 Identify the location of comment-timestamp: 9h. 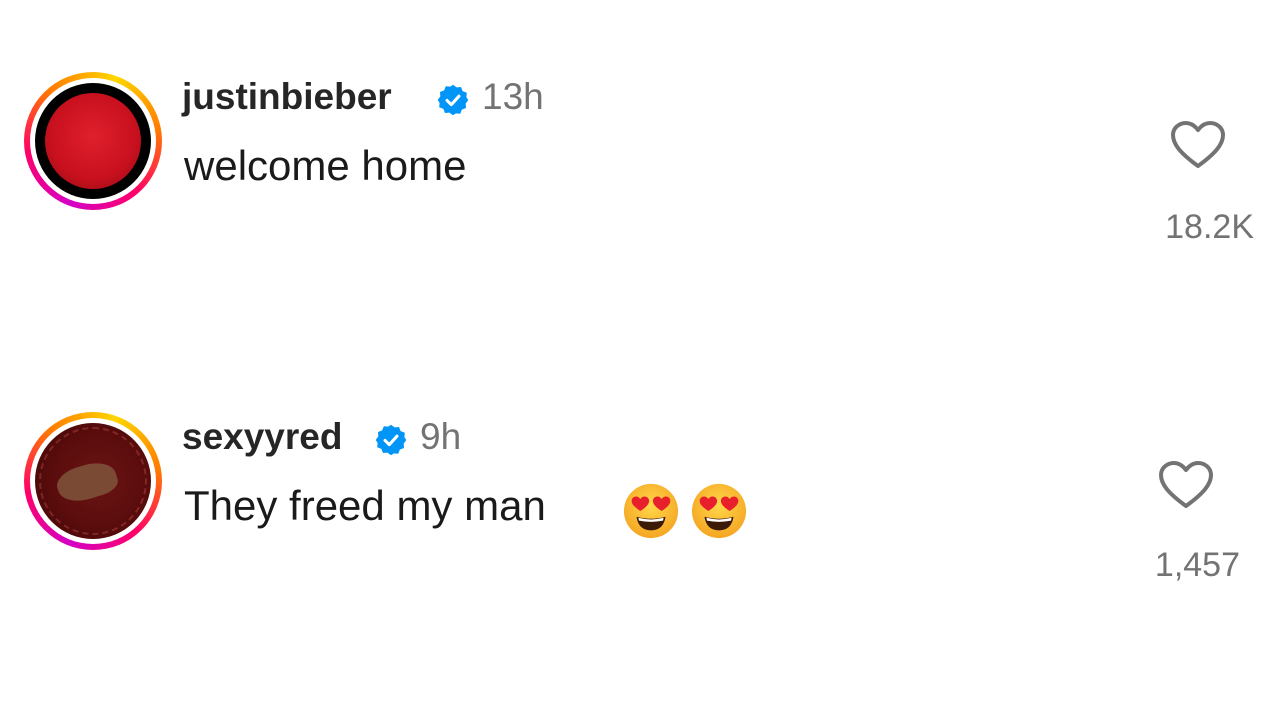
(441, 436).